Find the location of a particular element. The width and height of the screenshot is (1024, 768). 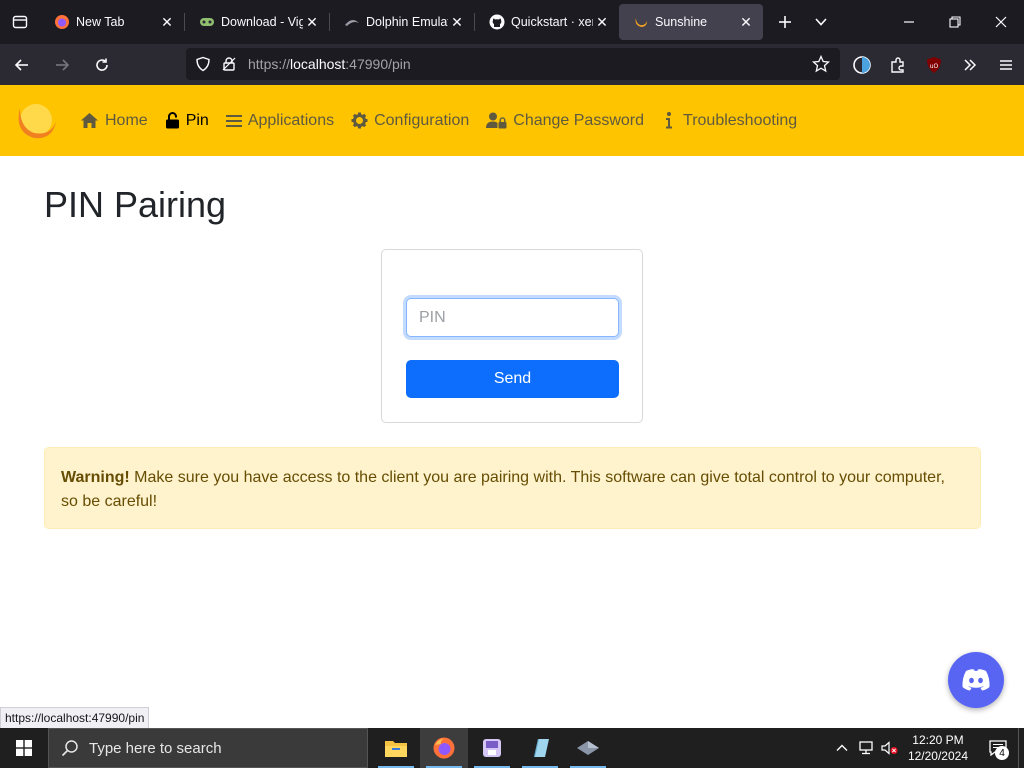

restore-button is located at coordinates (955, 22).